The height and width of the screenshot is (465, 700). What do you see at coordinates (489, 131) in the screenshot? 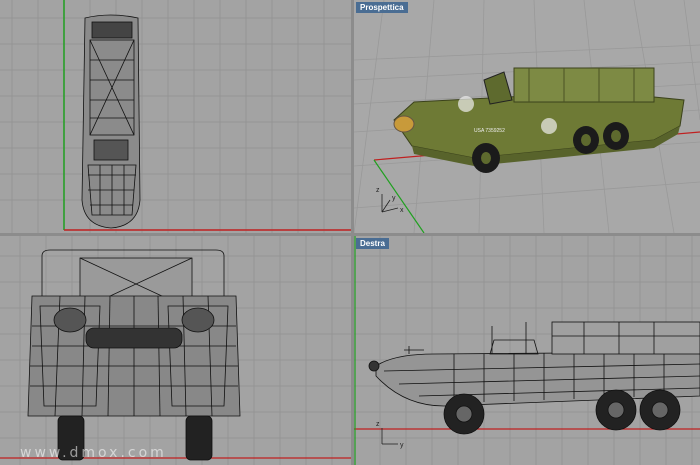
I see `hull-text: USA 7359252` at bounding box center [489, 131].